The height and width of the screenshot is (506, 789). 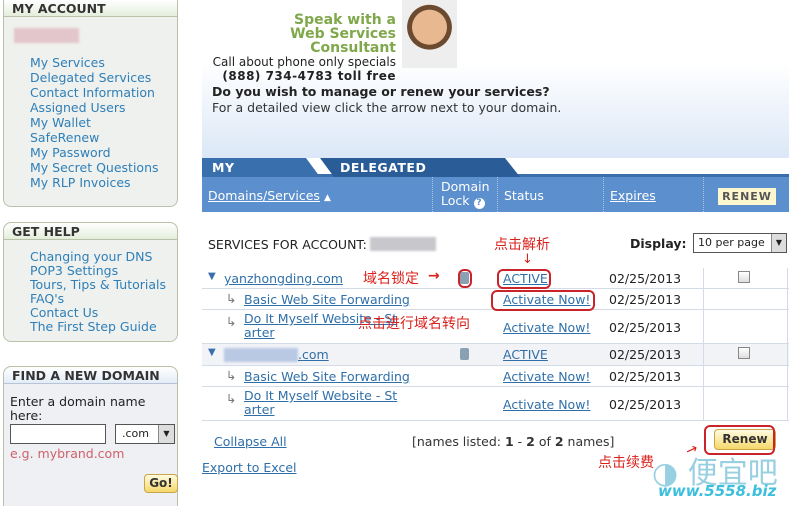 I want to click on tab-delegated-accounts: DELEGATED ACCOUNTS, so click(x=420, y=167).